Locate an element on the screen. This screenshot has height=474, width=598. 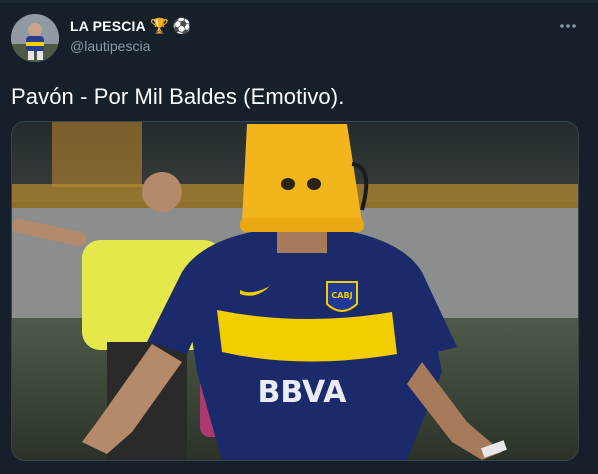
top-divider is located at coordinates (299, 1).